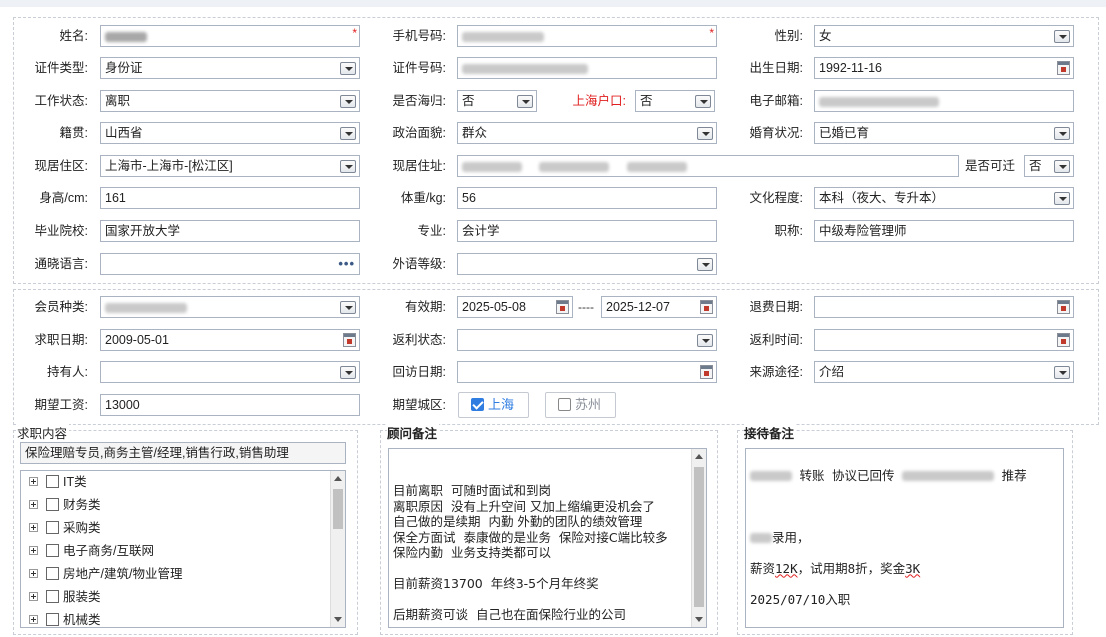  I want to click on revisit-date-input, so click(587, 372).